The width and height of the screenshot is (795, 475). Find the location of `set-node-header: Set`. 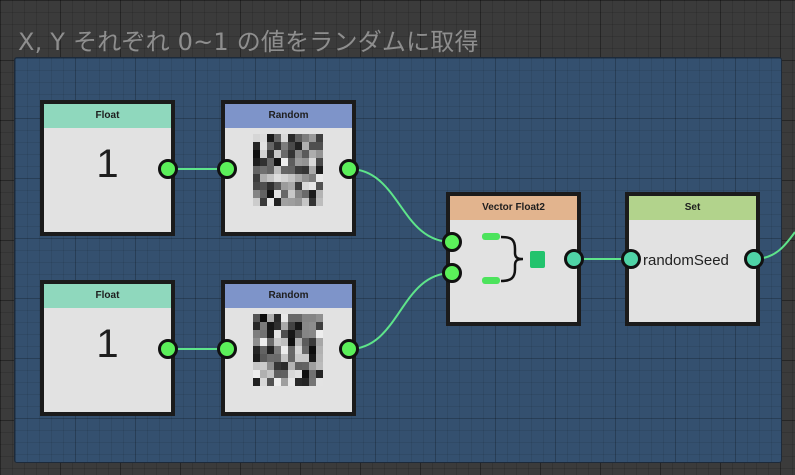

set-node-header: Set is located at coordinates (692, 208).